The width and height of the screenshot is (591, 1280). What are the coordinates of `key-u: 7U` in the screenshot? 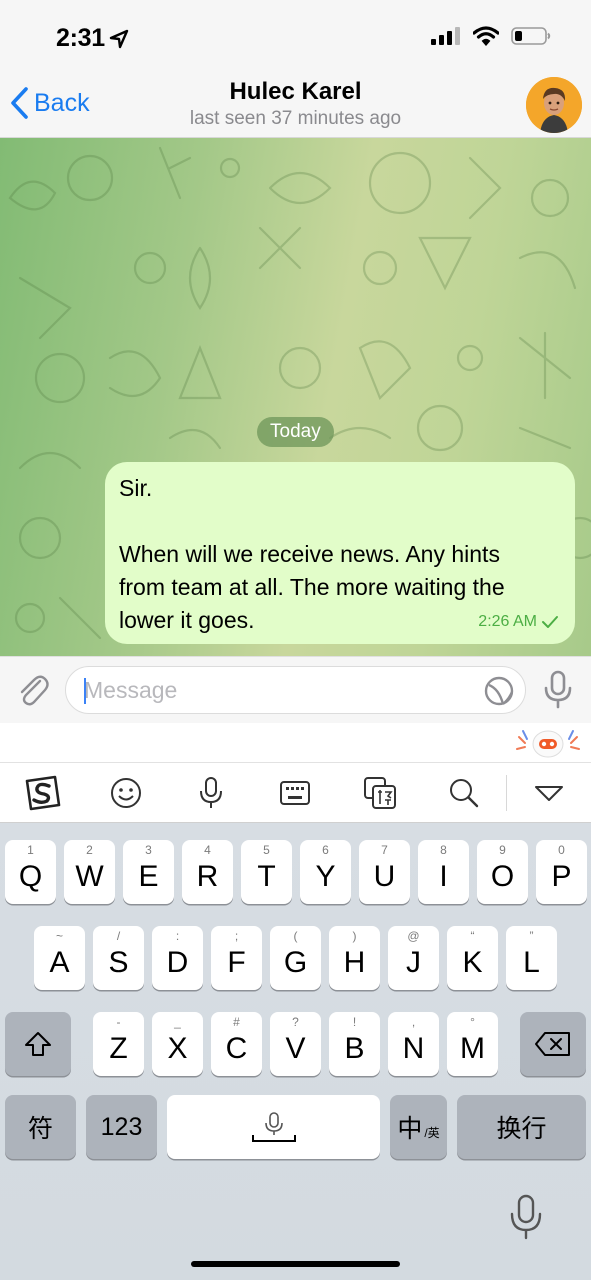 It's located at (384, 872).